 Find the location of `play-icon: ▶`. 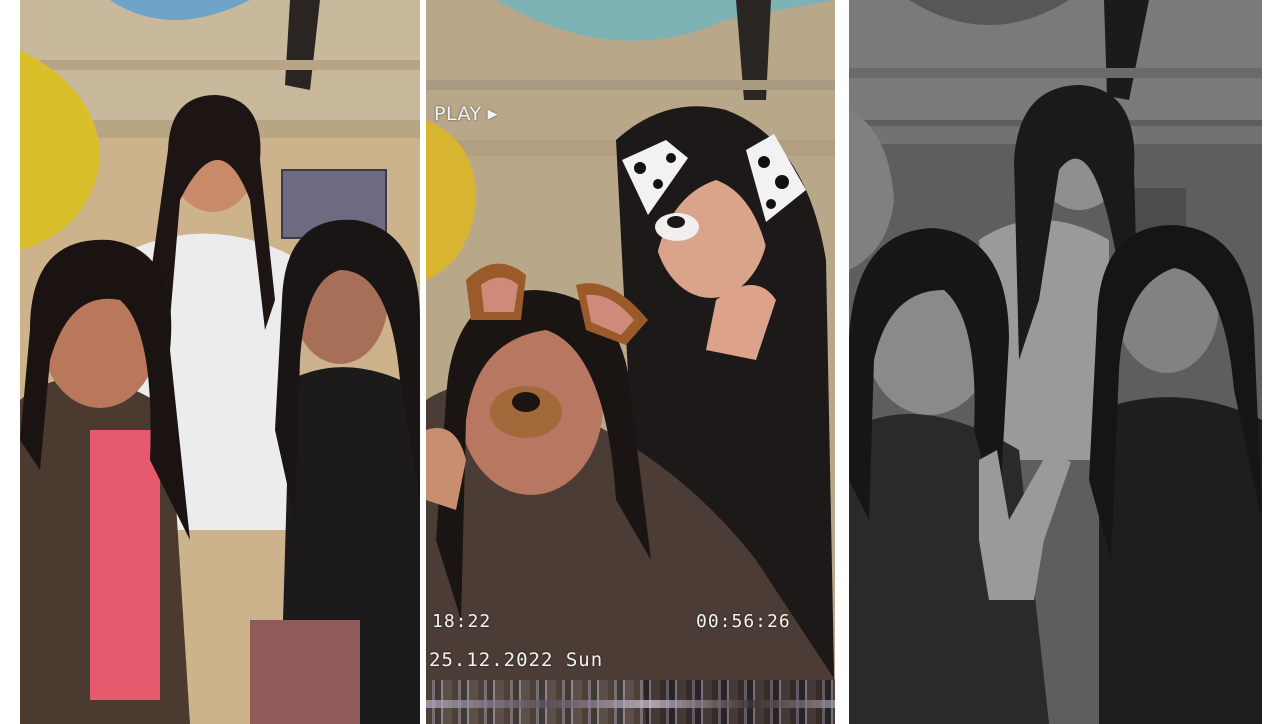

play-icon: ▶ is located at coordinates (493, 114).